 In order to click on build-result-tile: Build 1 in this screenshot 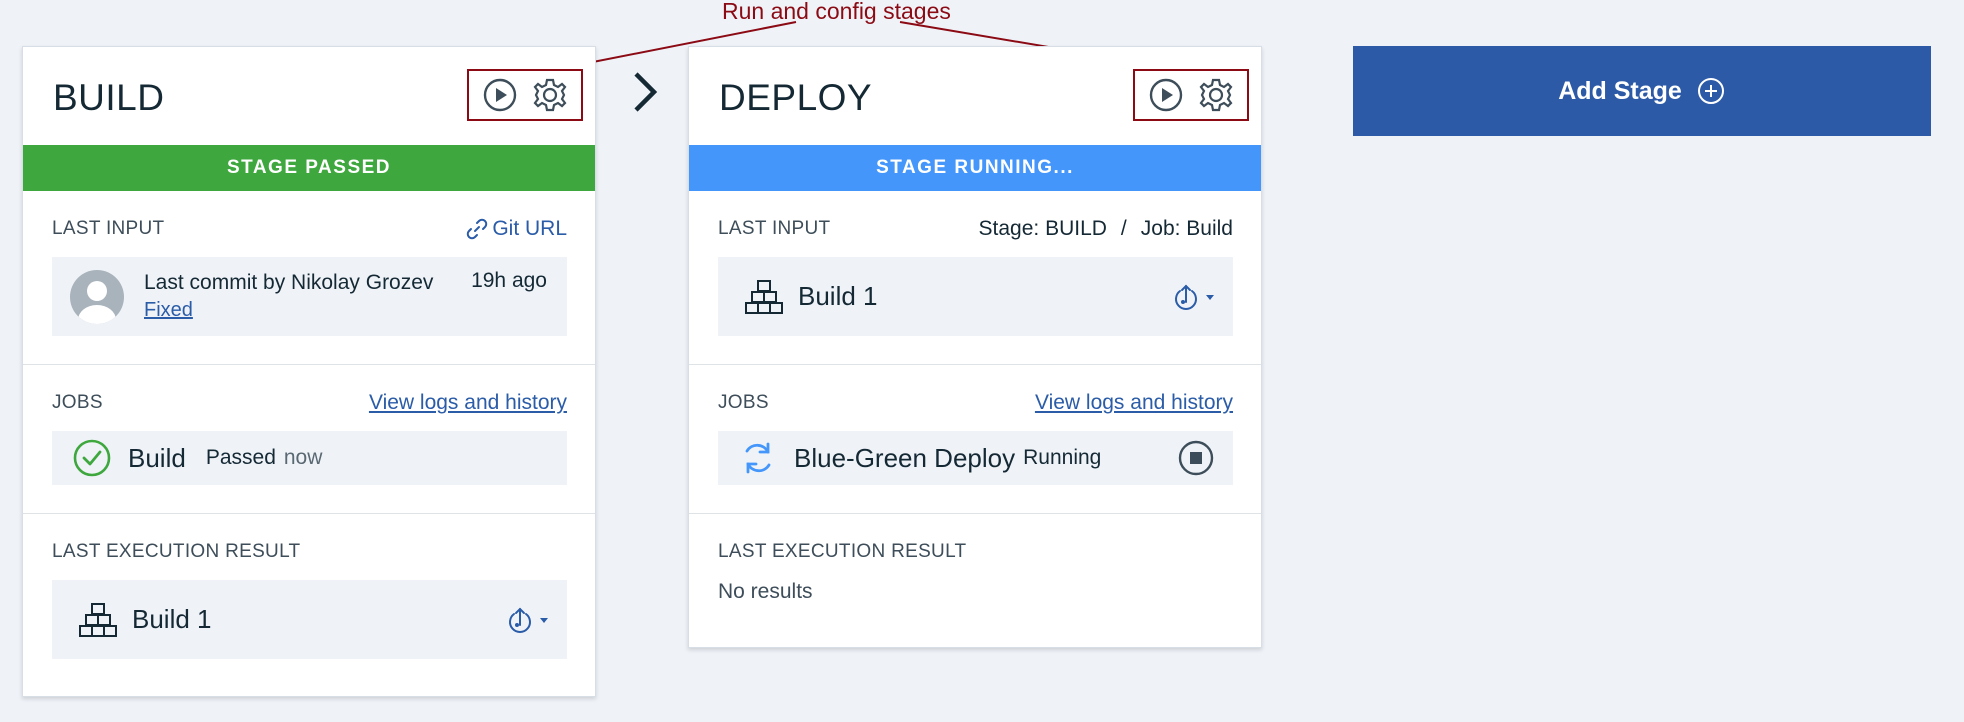, I will do `click(309, 619)`.